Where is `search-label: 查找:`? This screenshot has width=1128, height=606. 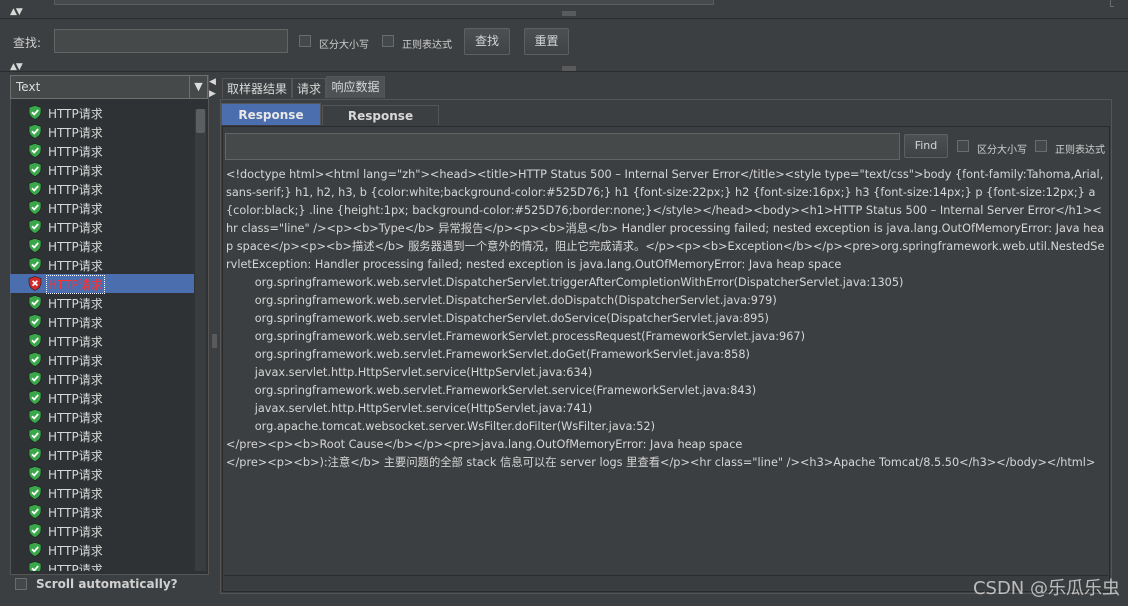 search-label: 查找: is located at coordinates (27, 43).